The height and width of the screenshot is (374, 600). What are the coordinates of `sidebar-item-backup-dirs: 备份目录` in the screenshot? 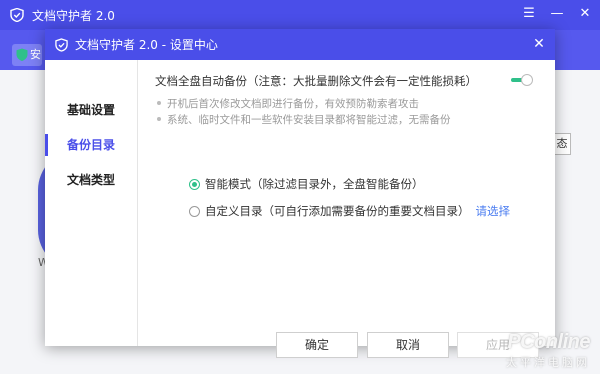 It's located at (91, 145).